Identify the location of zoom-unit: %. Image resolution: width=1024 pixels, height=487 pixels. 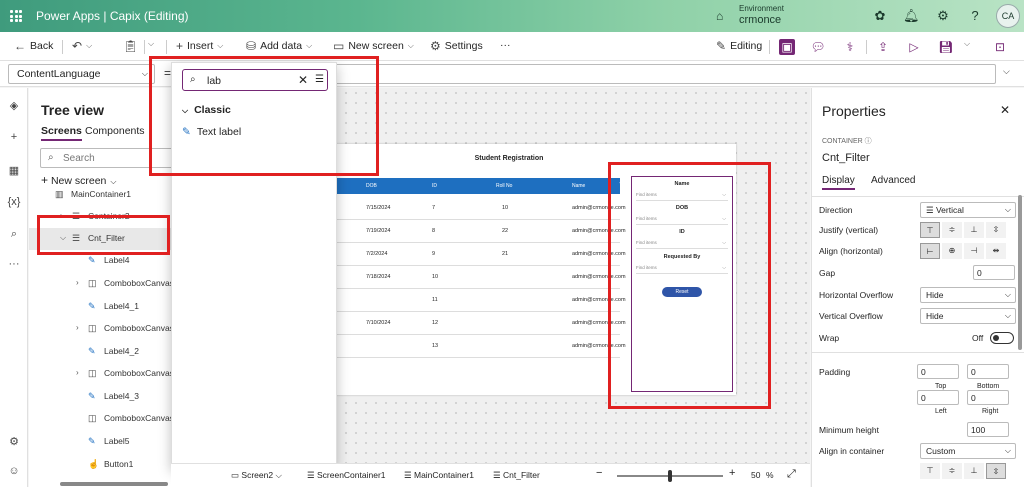
(770, 475).